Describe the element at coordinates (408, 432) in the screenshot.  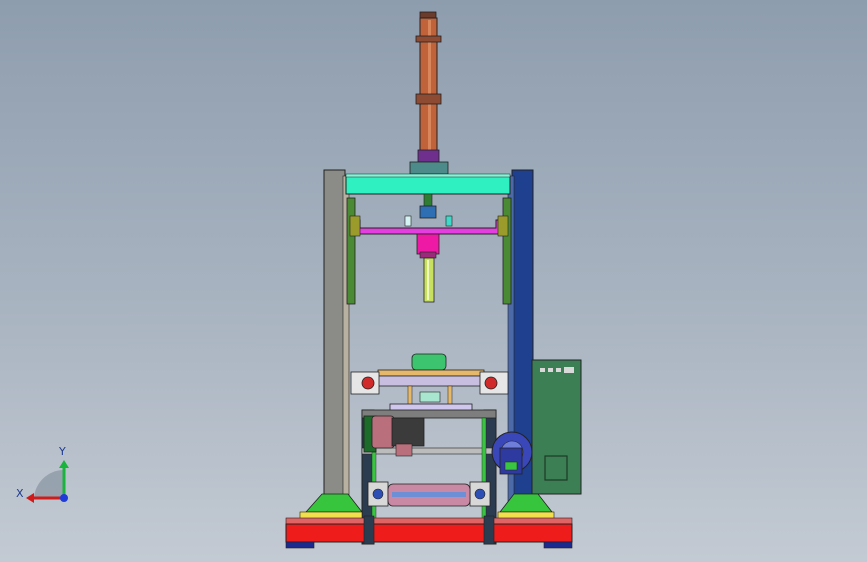
I see `motor-fins` at that location.